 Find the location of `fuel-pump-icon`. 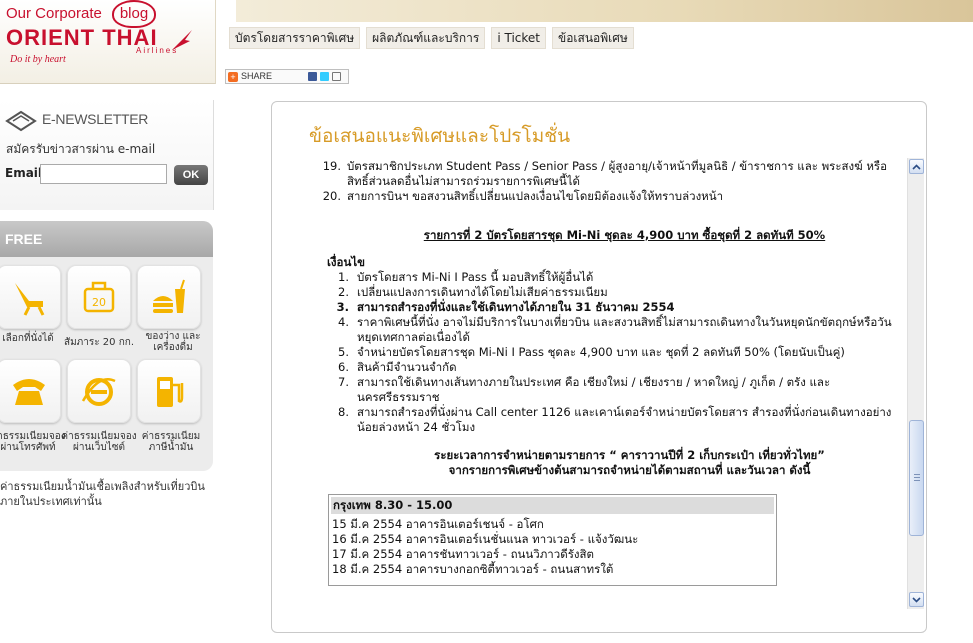

fuel-pump-icon is located at coordinates (170, 392).